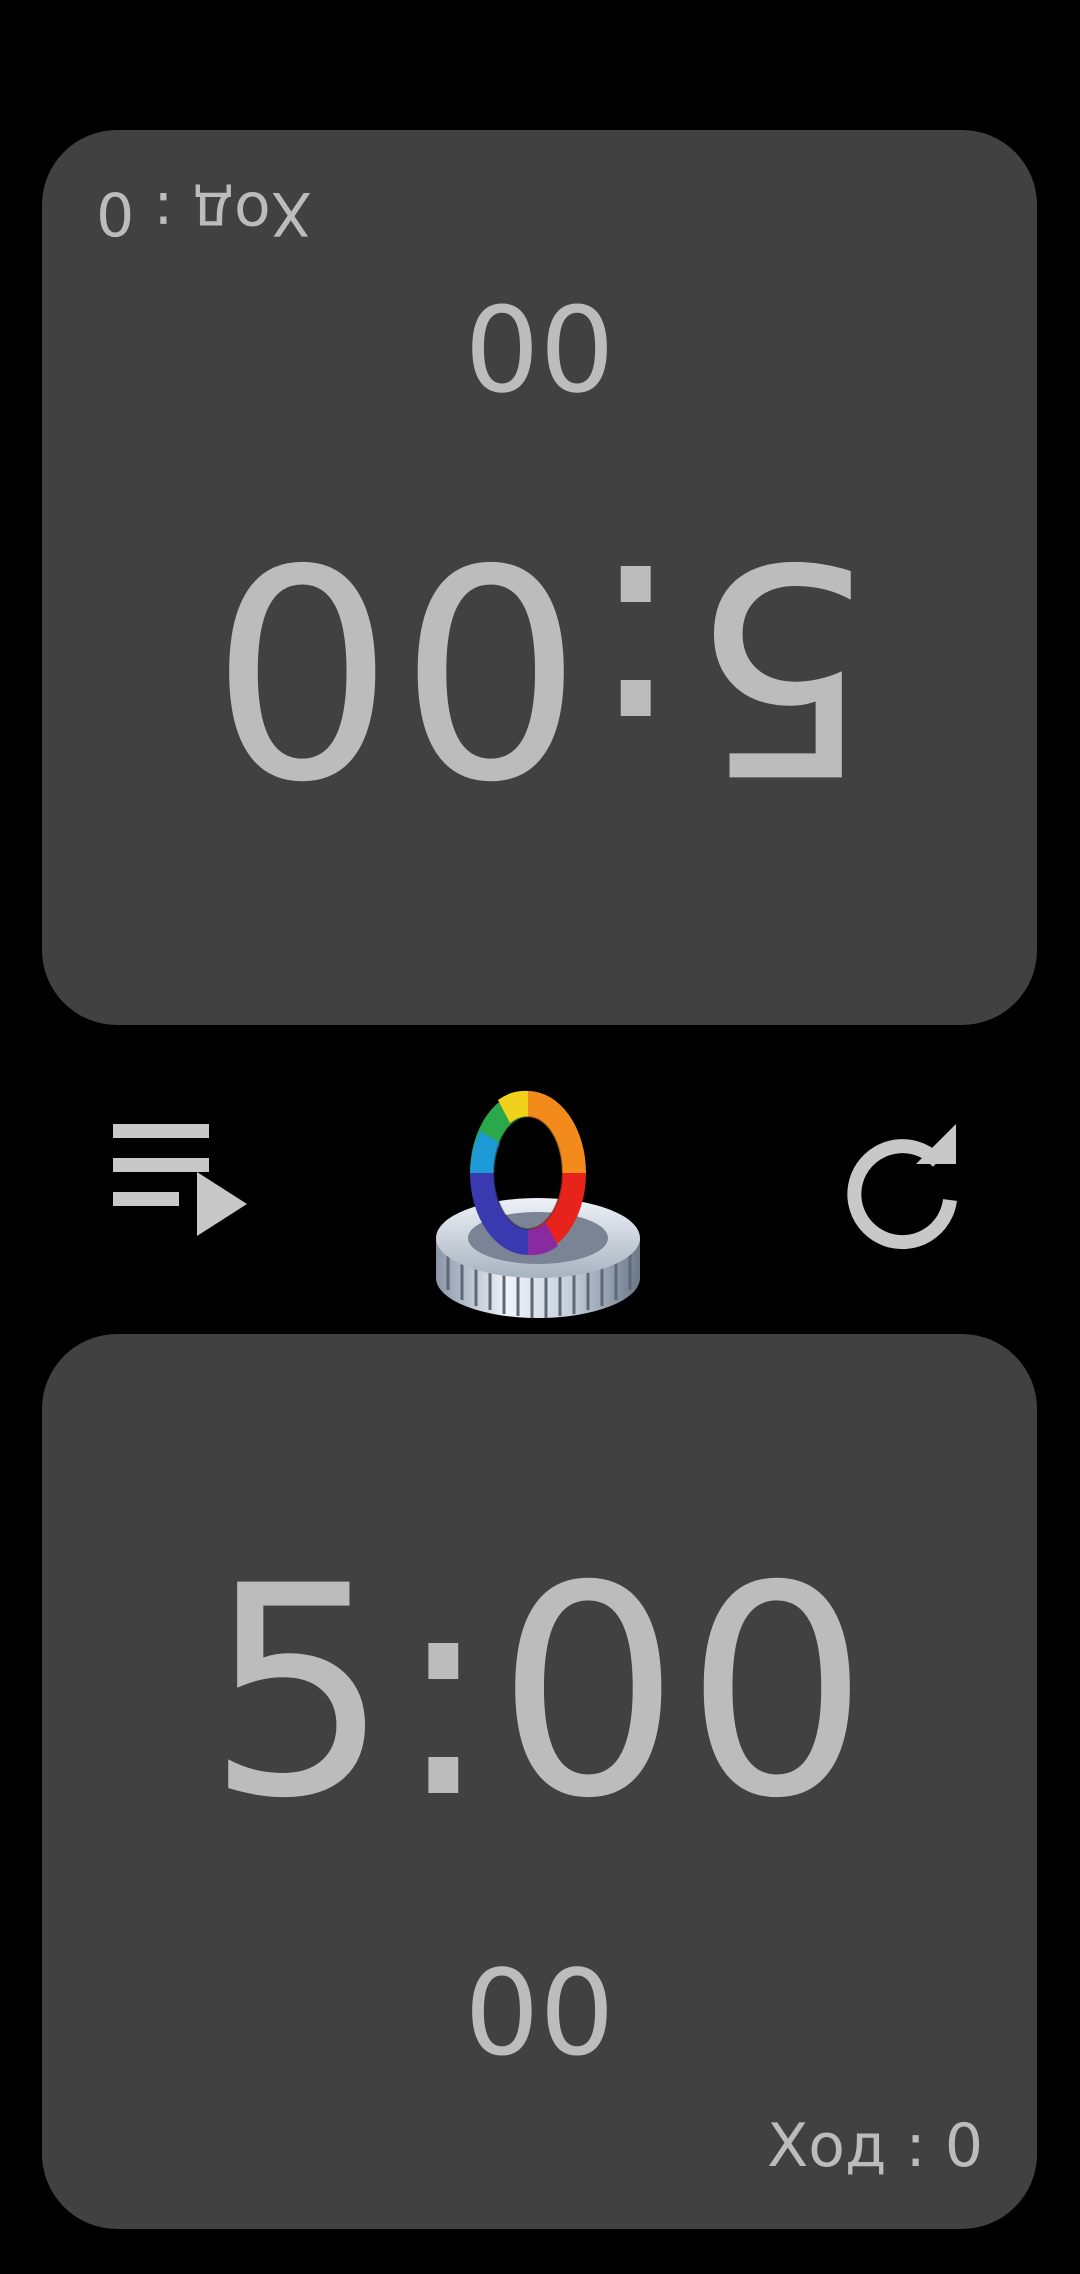  Describe the element at coordinates (204, 213) in the screenshot. I see `top-move-counter: Ход : 0` at that location.